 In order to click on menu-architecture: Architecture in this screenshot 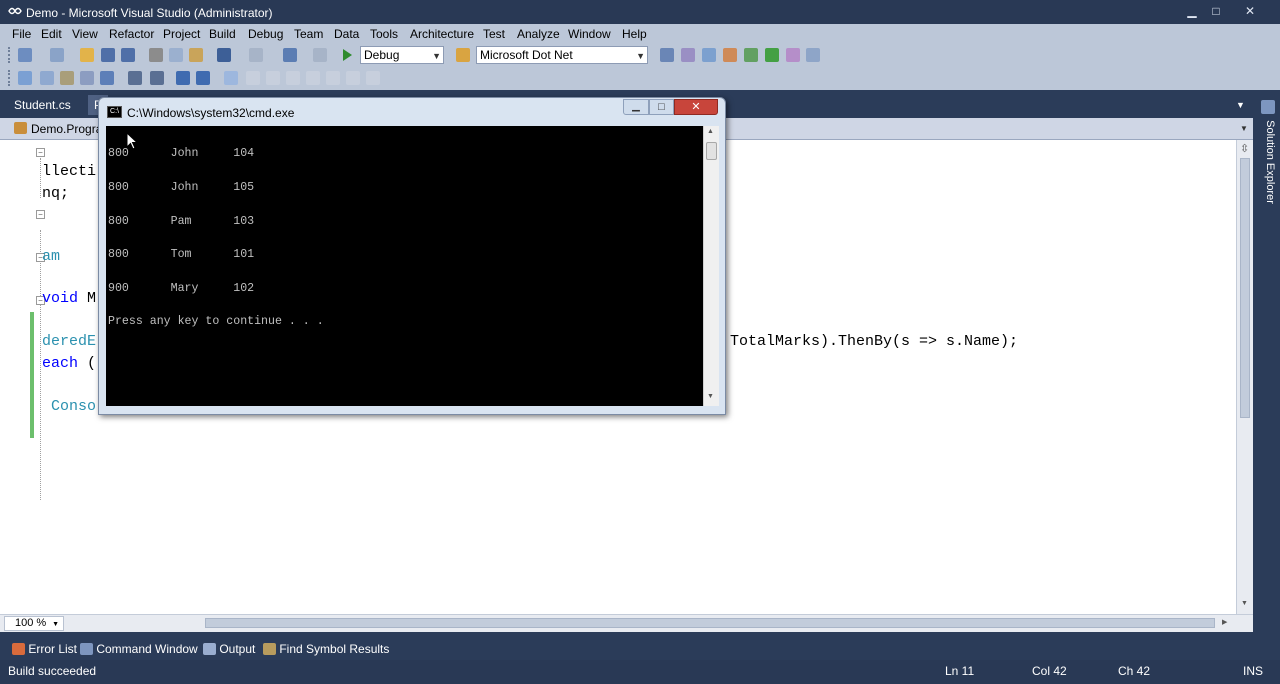, I will do `click(442, 34)`.